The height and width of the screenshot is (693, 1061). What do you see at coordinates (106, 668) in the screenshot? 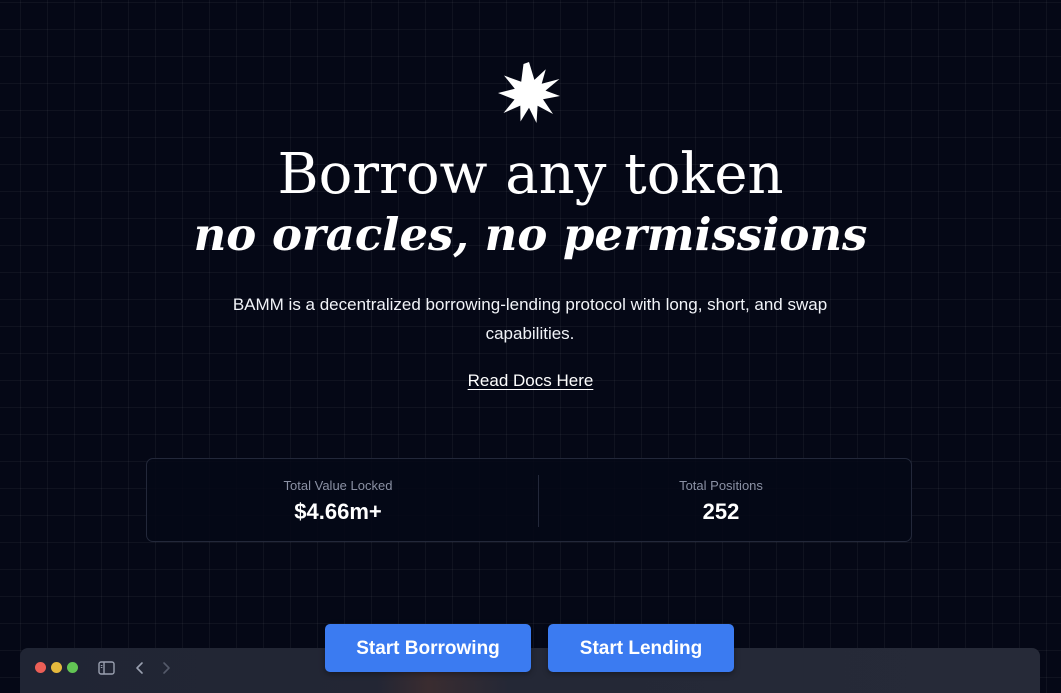
I see `sidebar-toggle-icon` at bounding box center [106, 668].